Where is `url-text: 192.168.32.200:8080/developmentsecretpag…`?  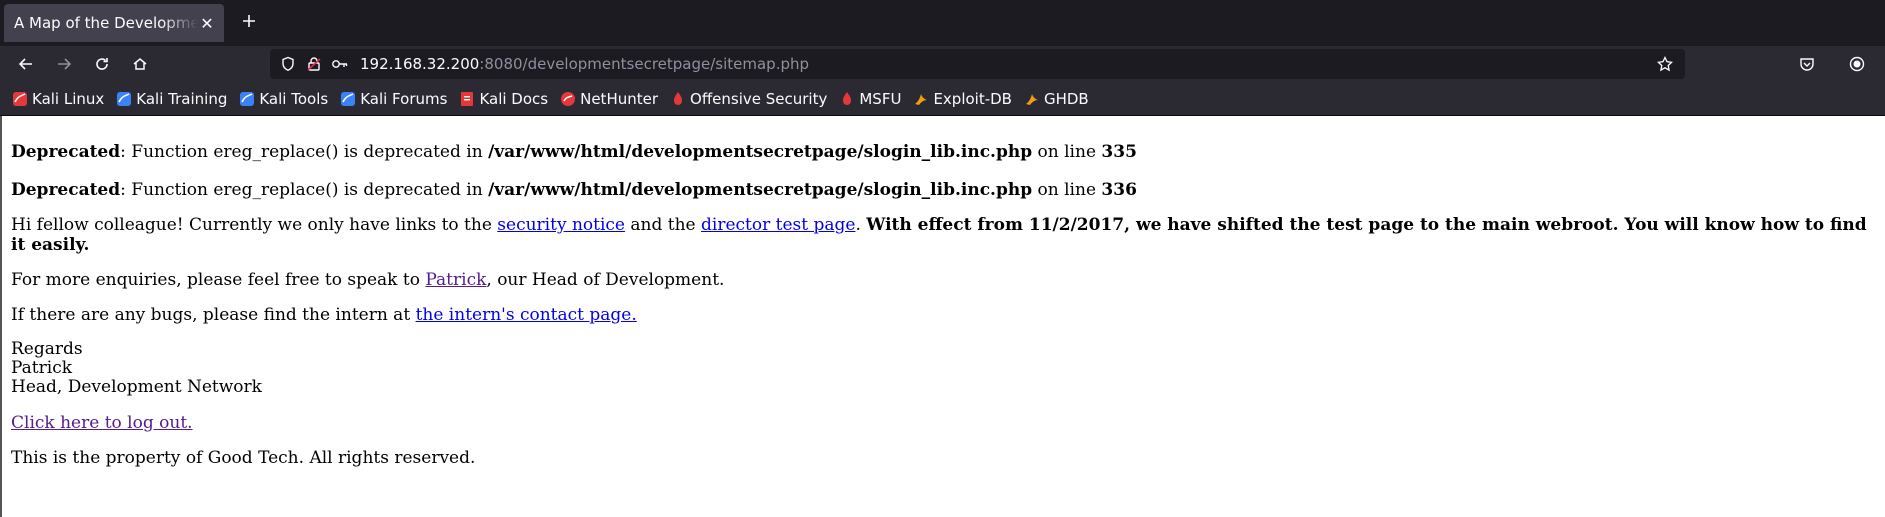
url-text: 192.168.32.200:8080/developmentsecretpag… is located at coordinates (584, 64).